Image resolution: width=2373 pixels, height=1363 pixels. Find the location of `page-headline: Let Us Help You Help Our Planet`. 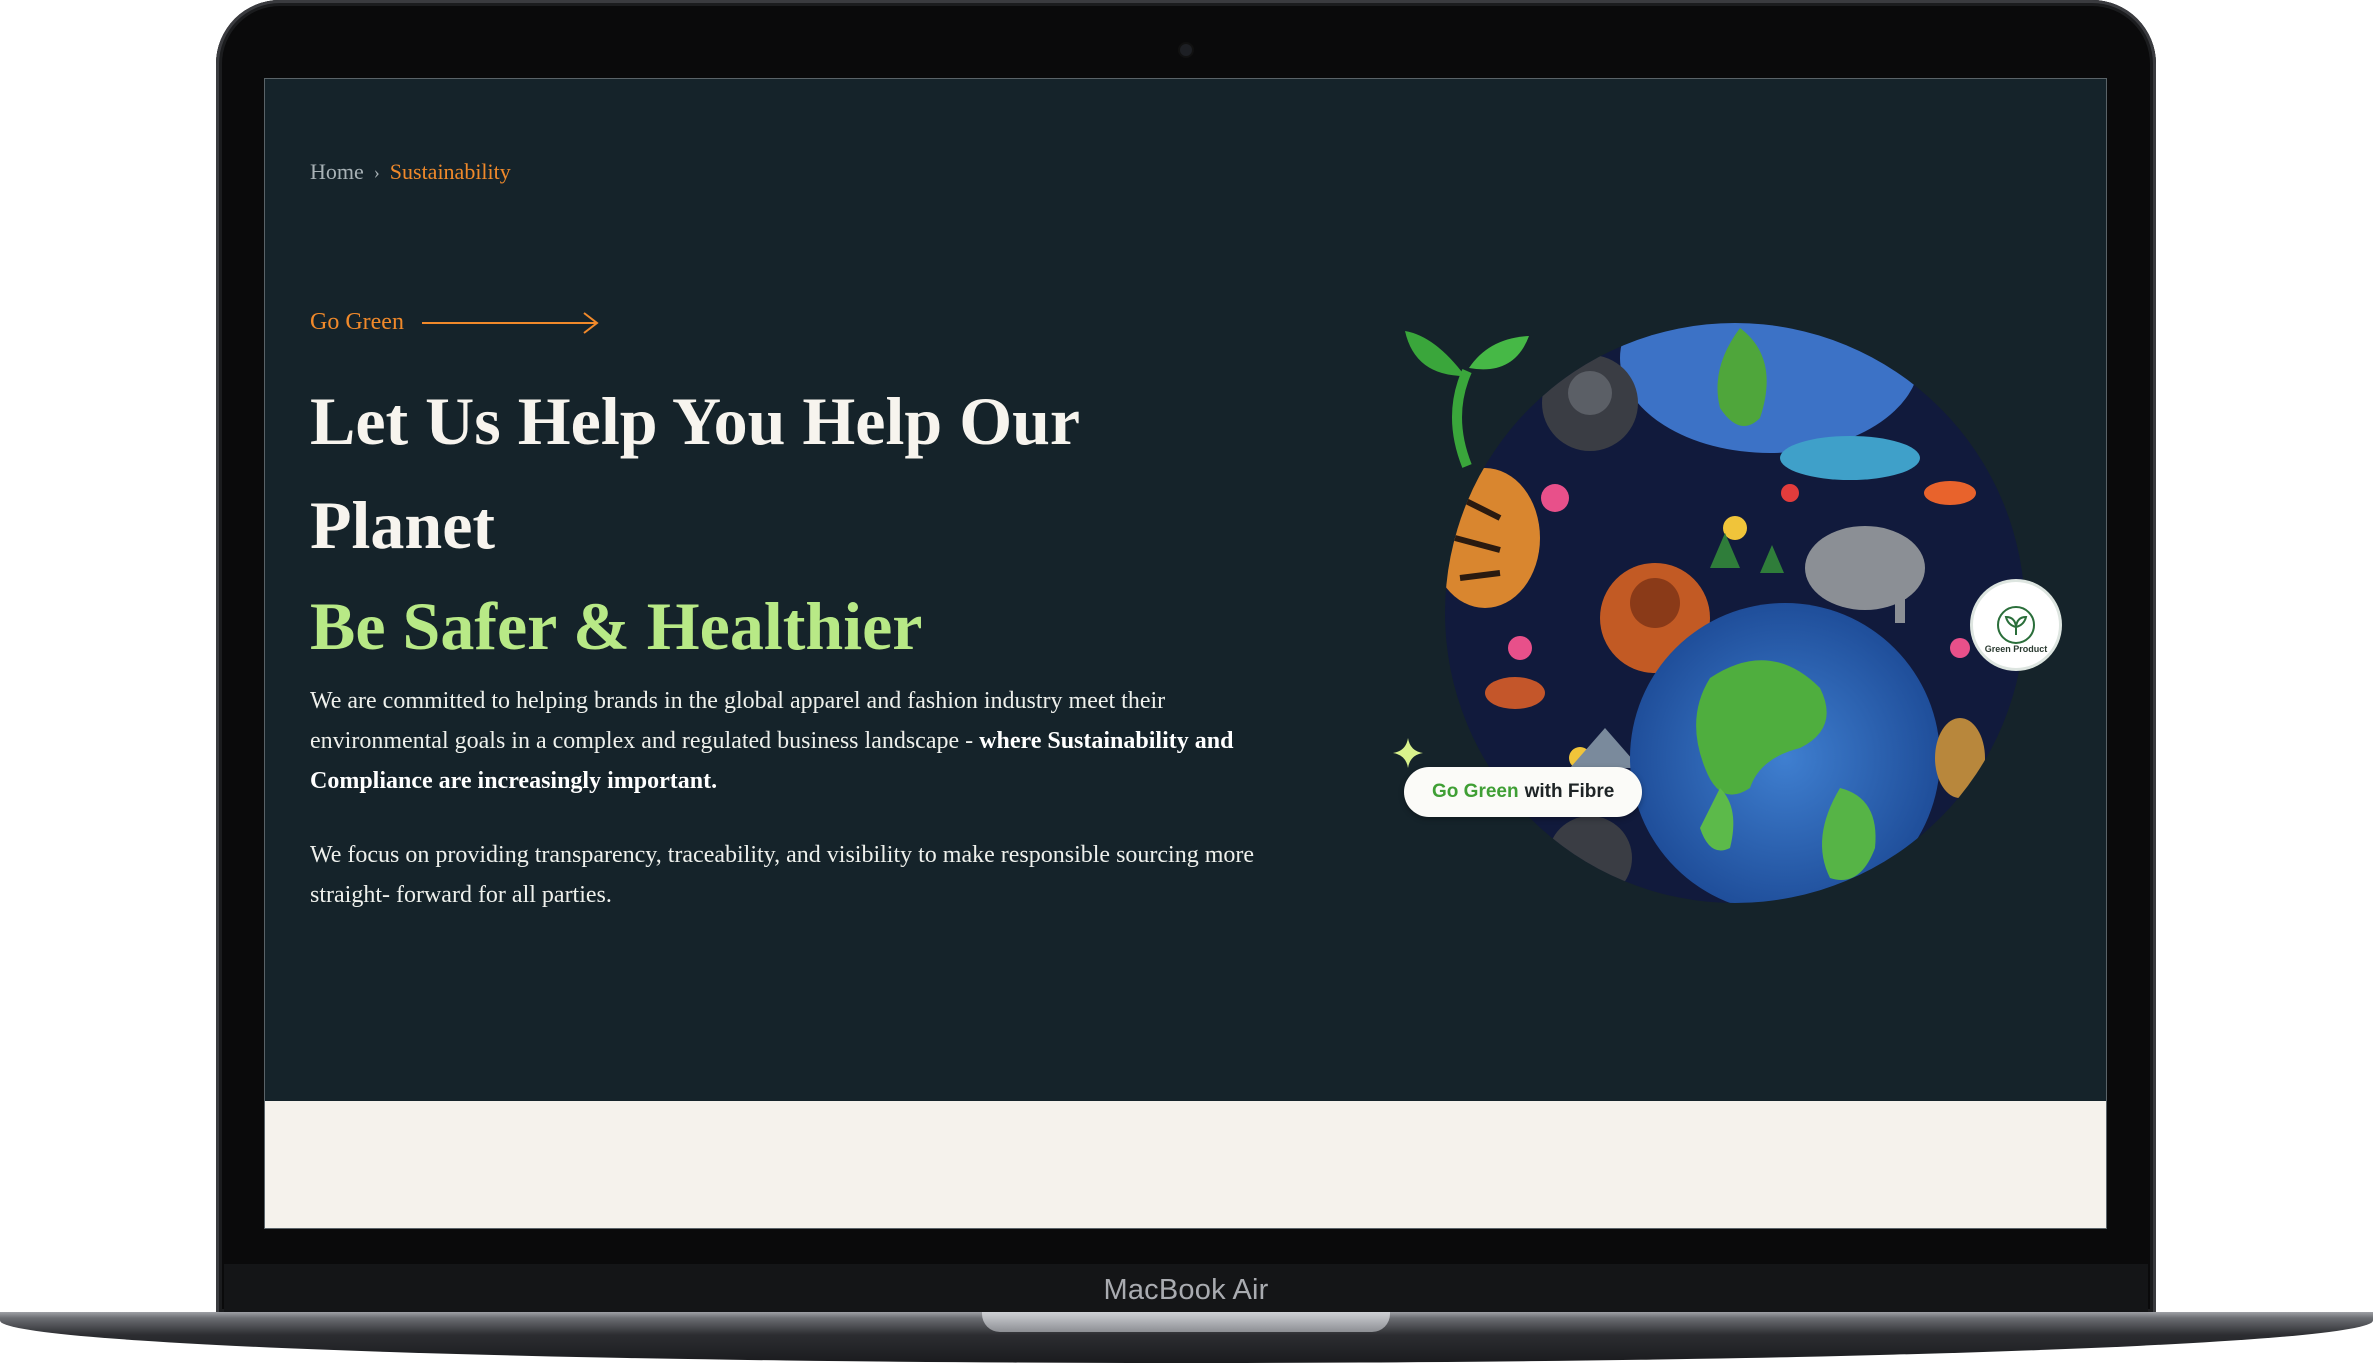

page-headline: Let Us Help You Help Our Planet is located at coordinates (694, 473).